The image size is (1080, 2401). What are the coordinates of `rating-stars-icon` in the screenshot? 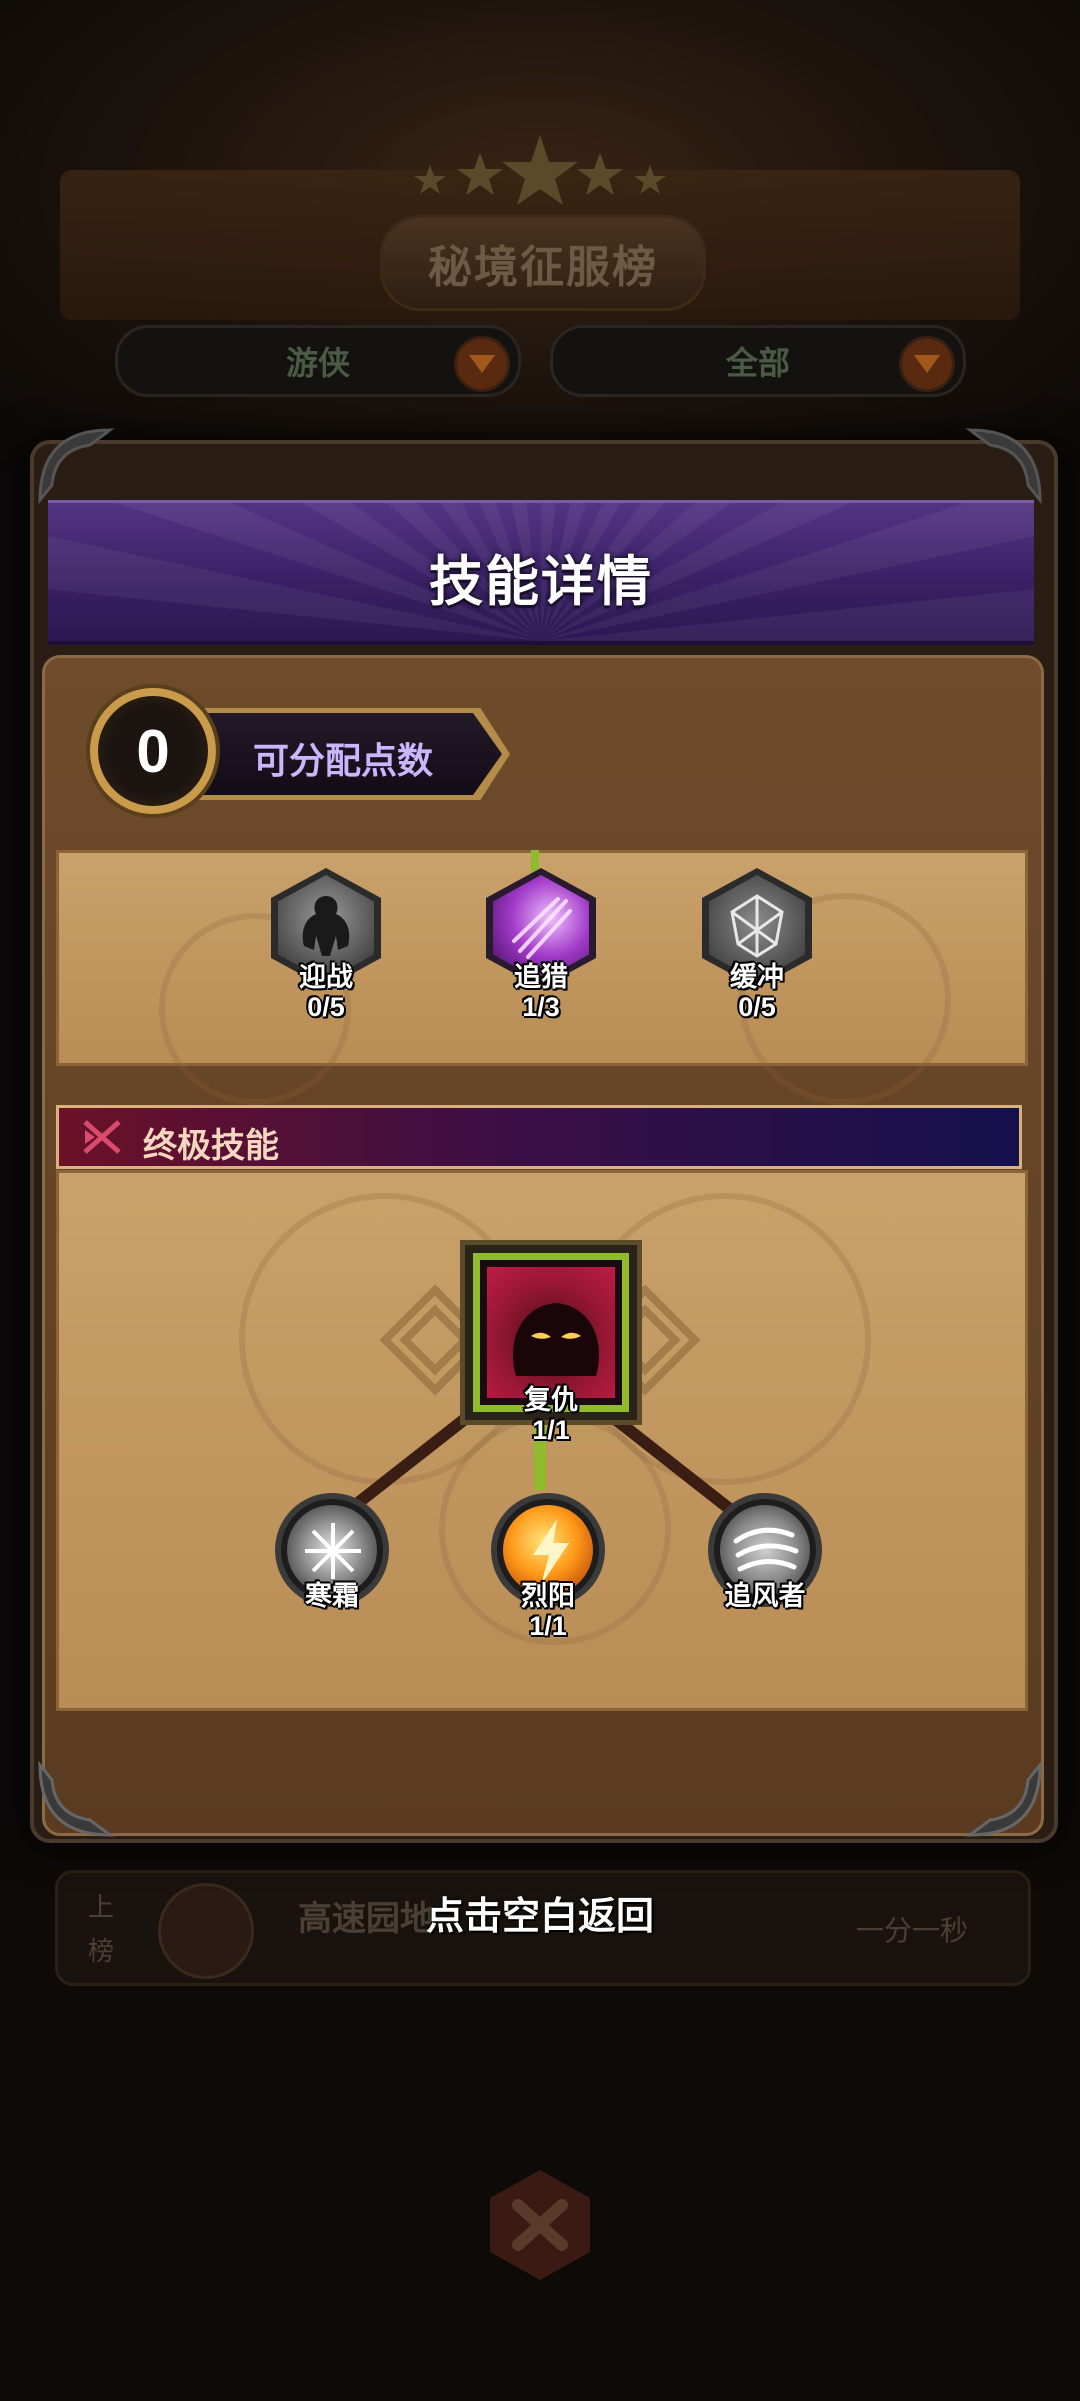 It's located at (540, 170).